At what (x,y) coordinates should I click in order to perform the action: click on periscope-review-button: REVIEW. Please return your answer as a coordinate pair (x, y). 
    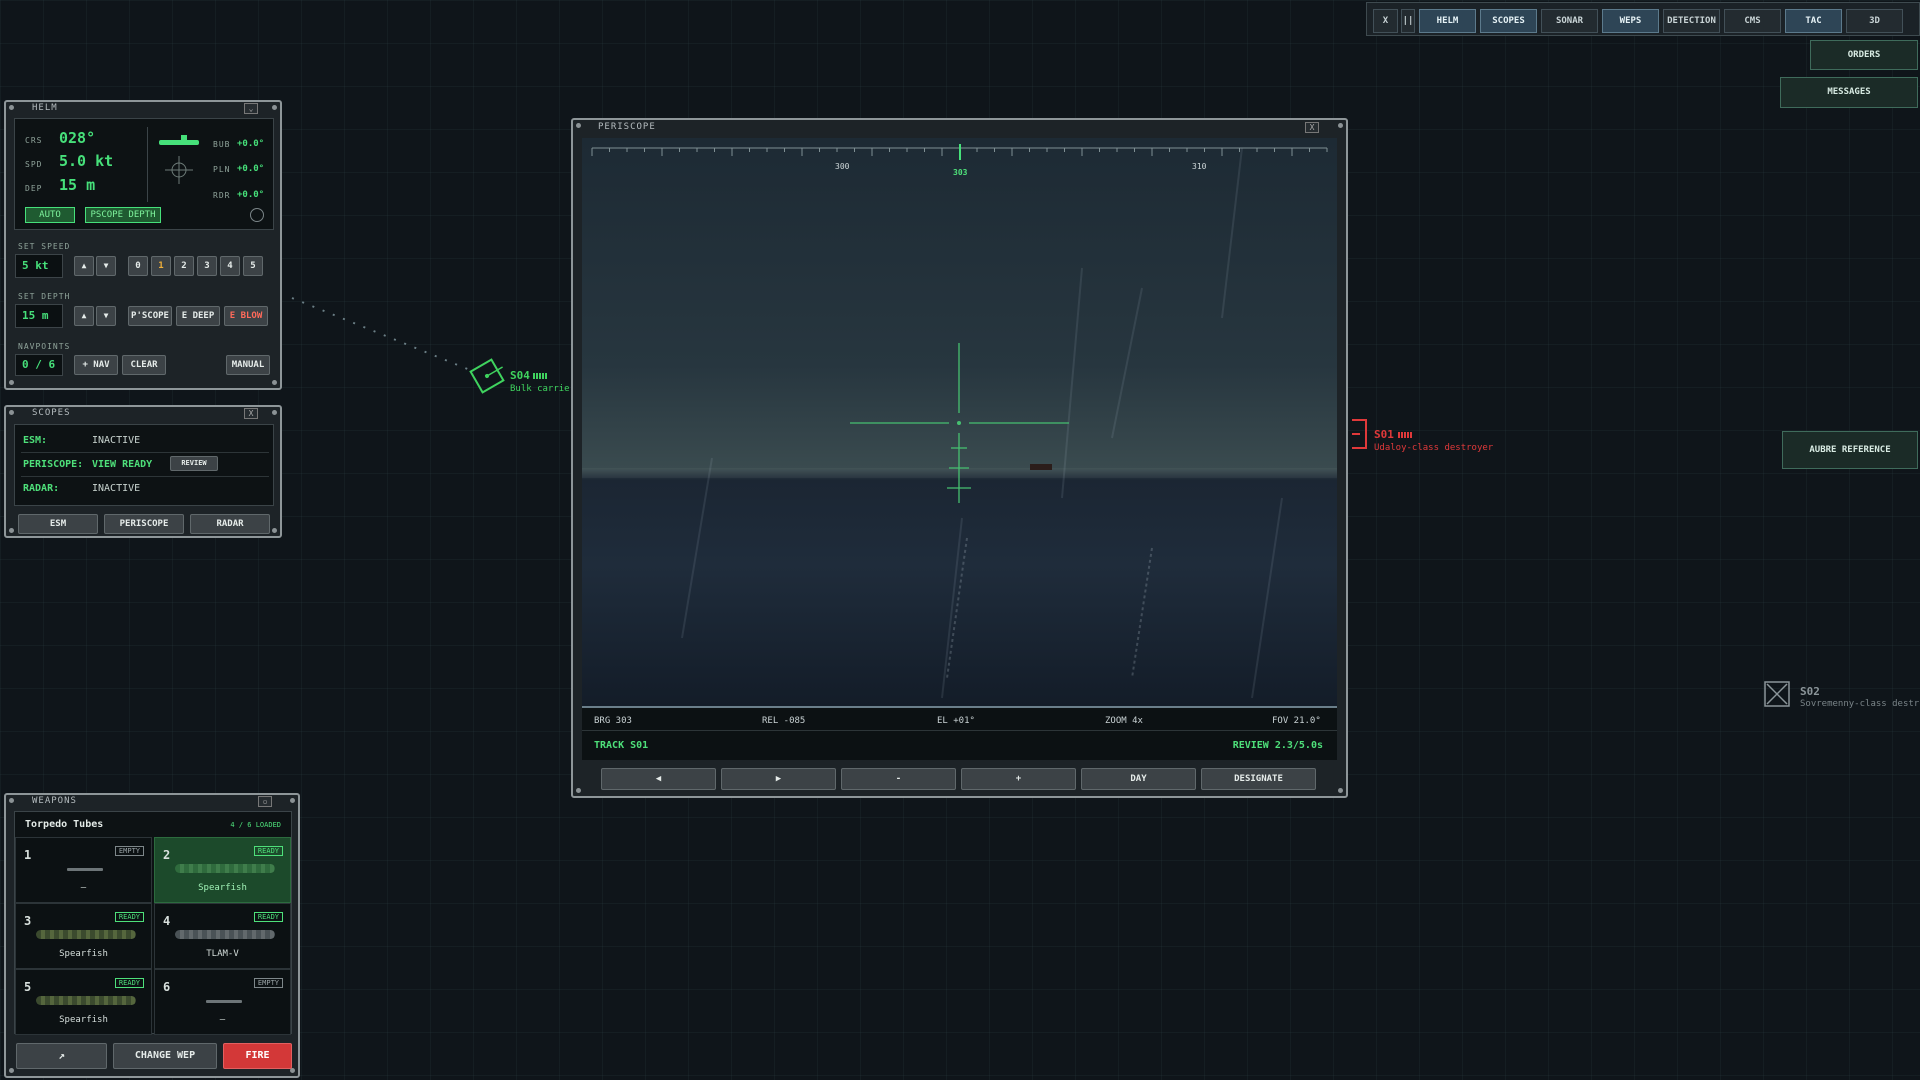
    Looking at the image, I should click on (194, 463).